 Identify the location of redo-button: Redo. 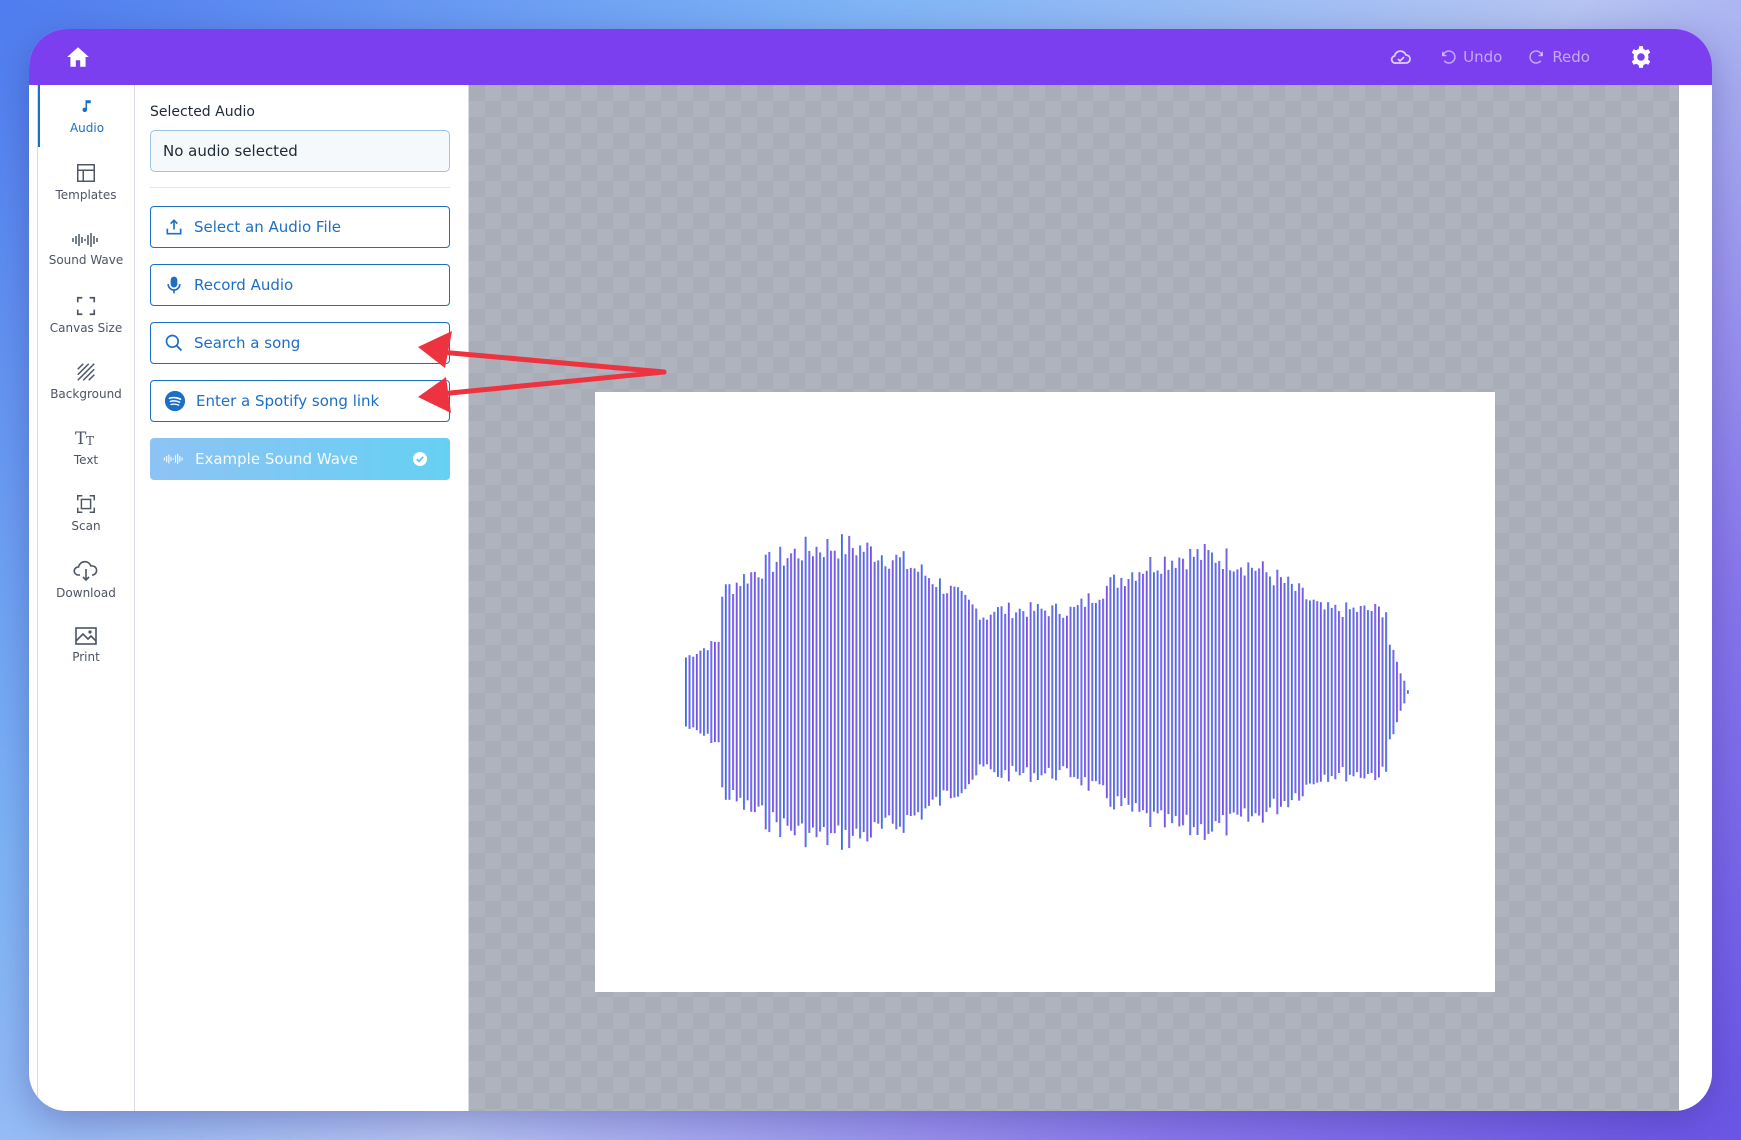
(1559, 57).